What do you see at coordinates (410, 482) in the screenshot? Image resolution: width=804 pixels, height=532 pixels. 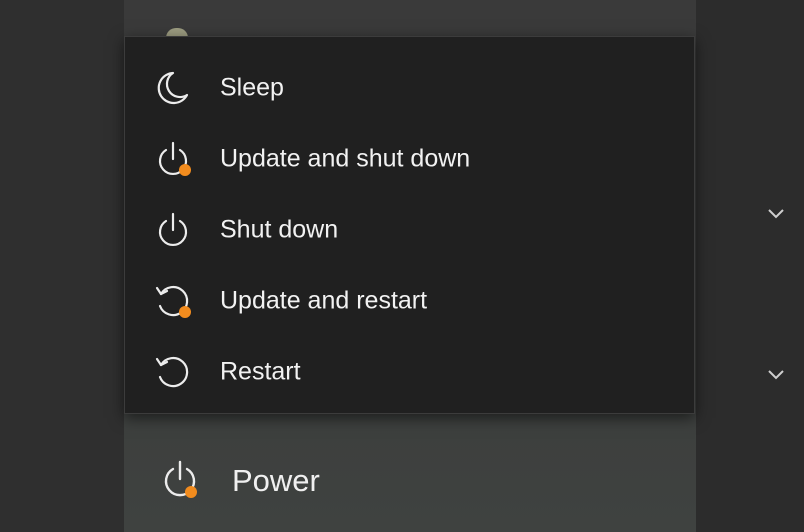 I see `power-button: Power` at bounding box center [410, 482].